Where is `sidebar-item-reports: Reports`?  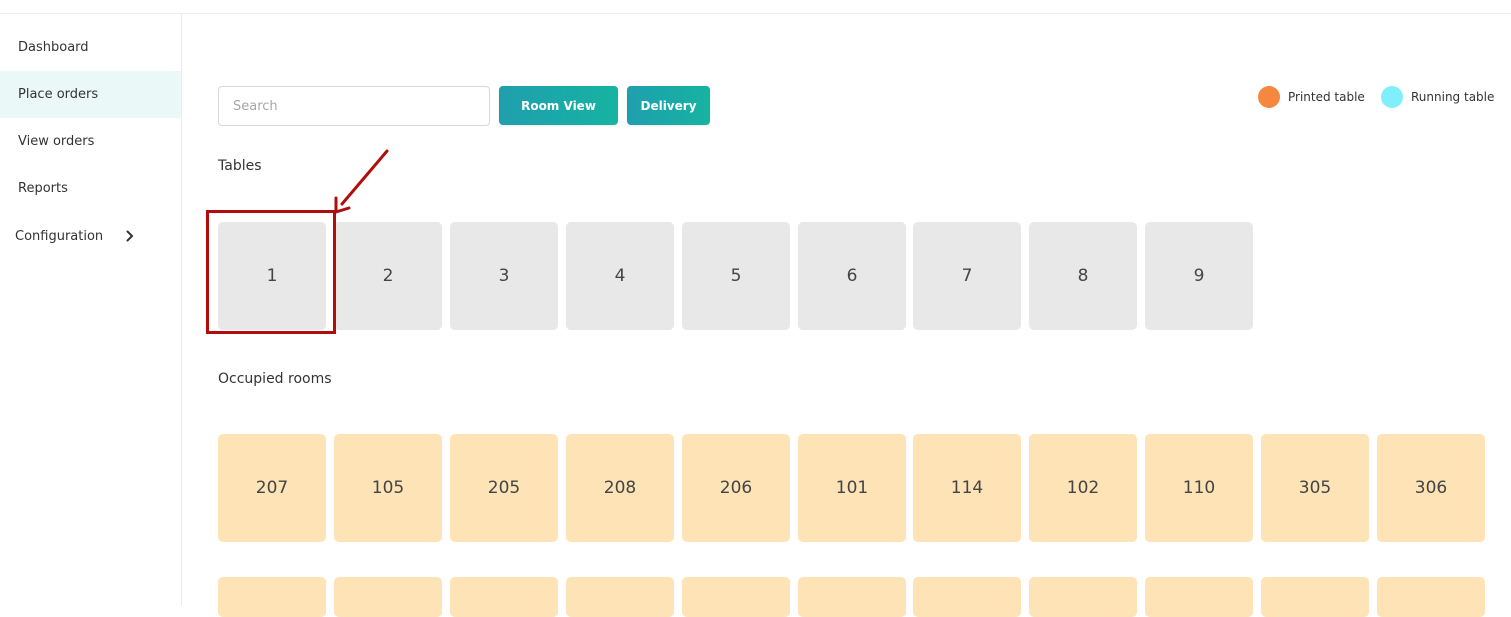 sidebar-item-reports: Reports is located at coordinates (90, 188).